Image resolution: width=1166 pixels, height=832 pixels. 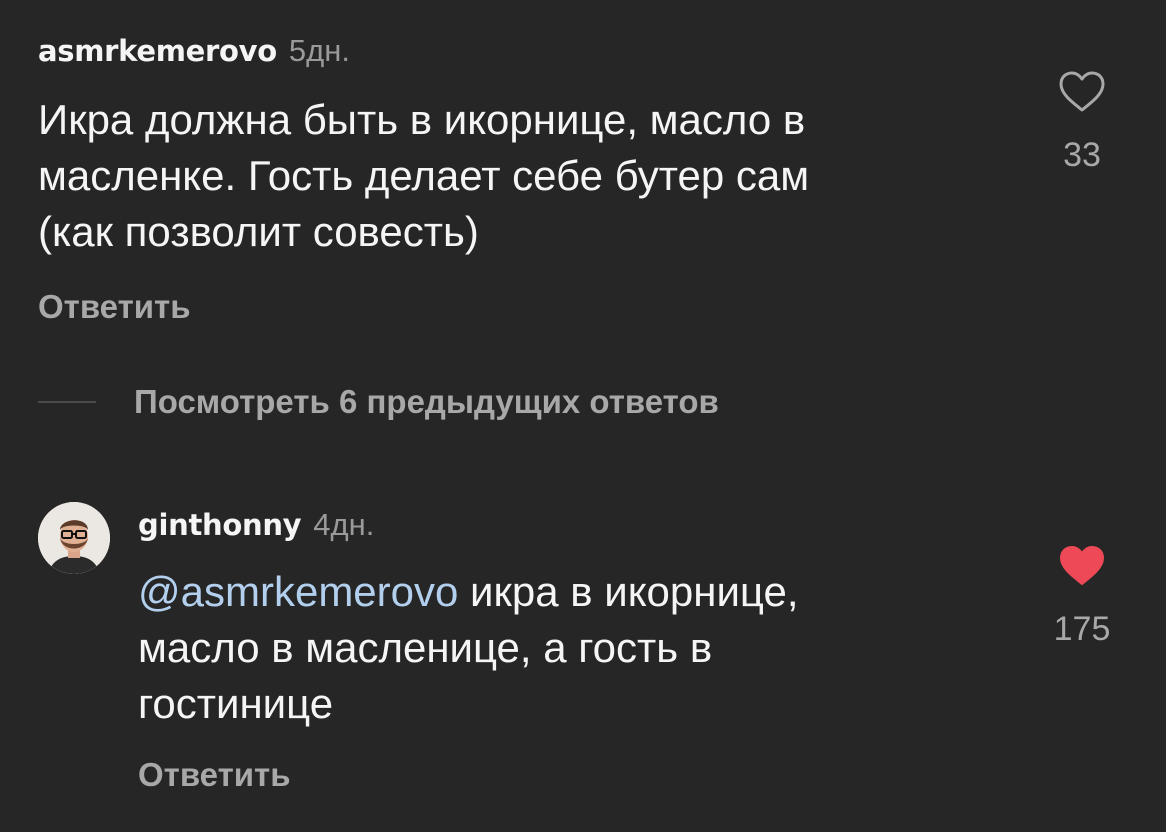 I want to click on comment-text-line: (как позволит совесть), so click(x=258, y=231).